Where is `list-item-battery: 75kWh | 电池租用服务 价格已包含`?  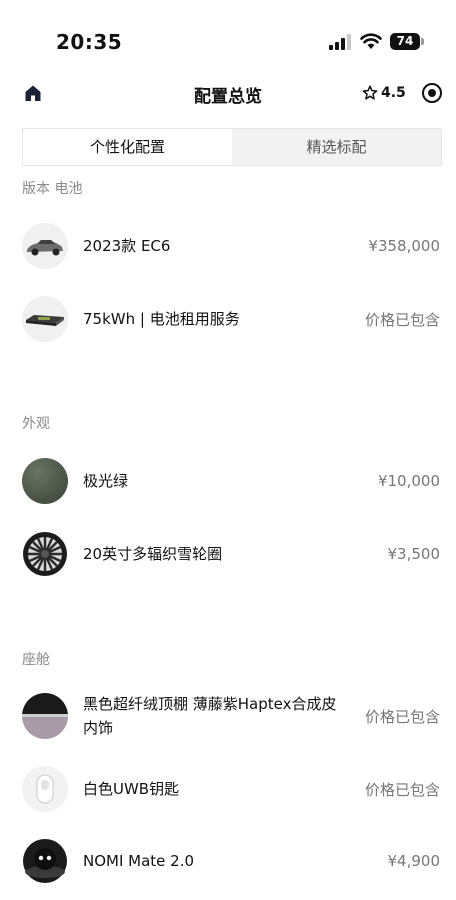
list-item-battery: 75kWh | 电池租用服务 价格已包含 is located at coordinates (228, 319).